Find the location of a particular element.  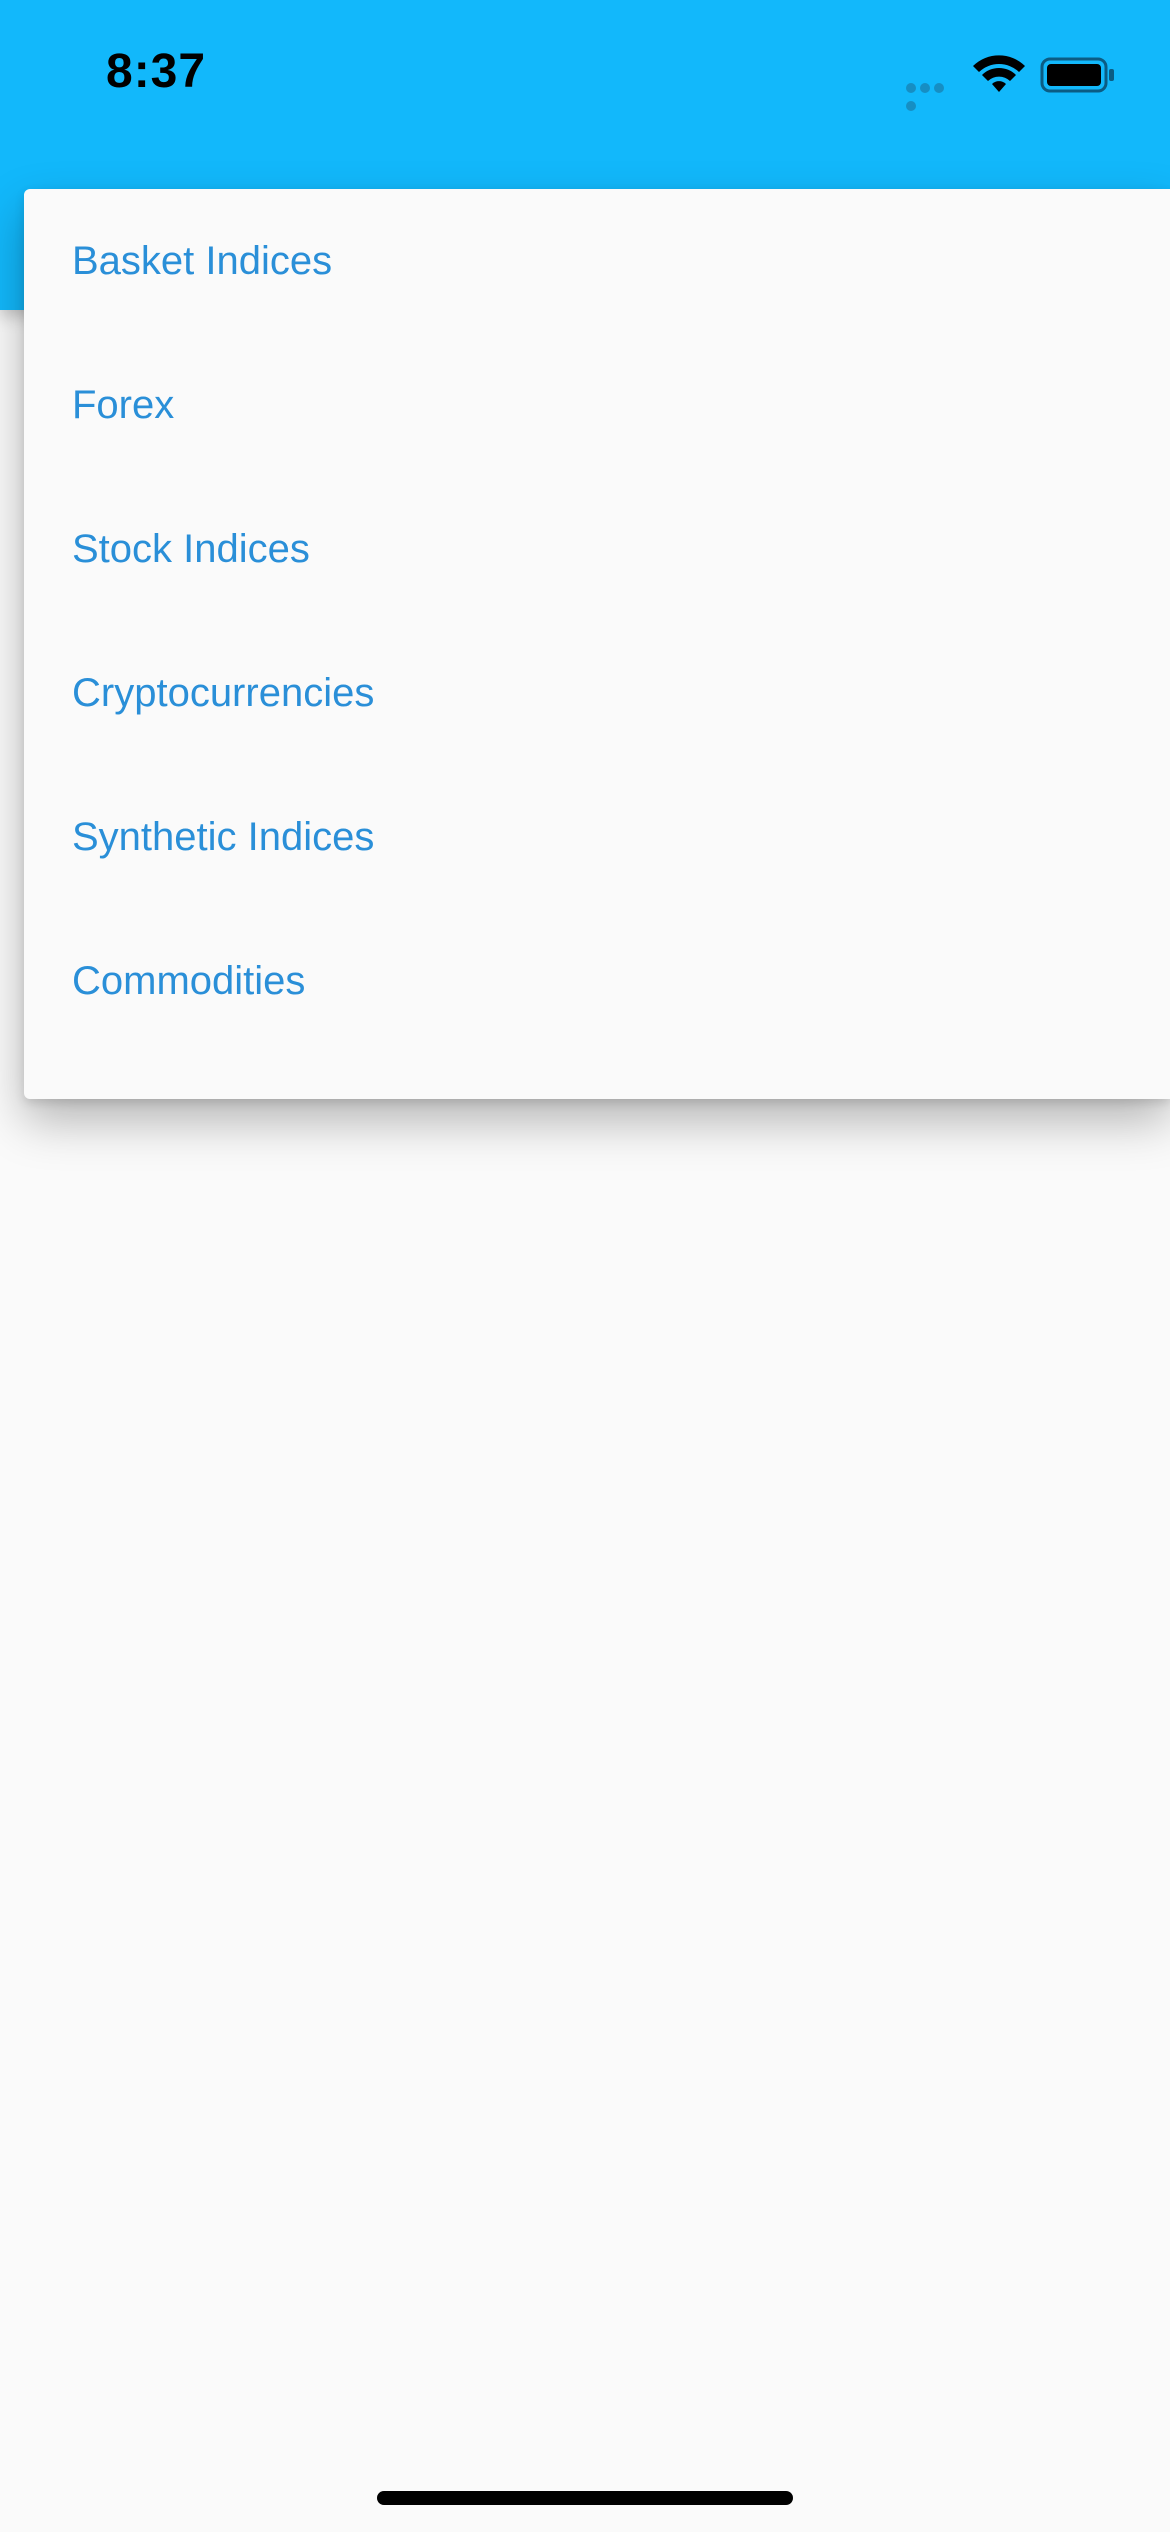

menu-item-stock-indices: Stock Indices is located at coordinates (597, 549).